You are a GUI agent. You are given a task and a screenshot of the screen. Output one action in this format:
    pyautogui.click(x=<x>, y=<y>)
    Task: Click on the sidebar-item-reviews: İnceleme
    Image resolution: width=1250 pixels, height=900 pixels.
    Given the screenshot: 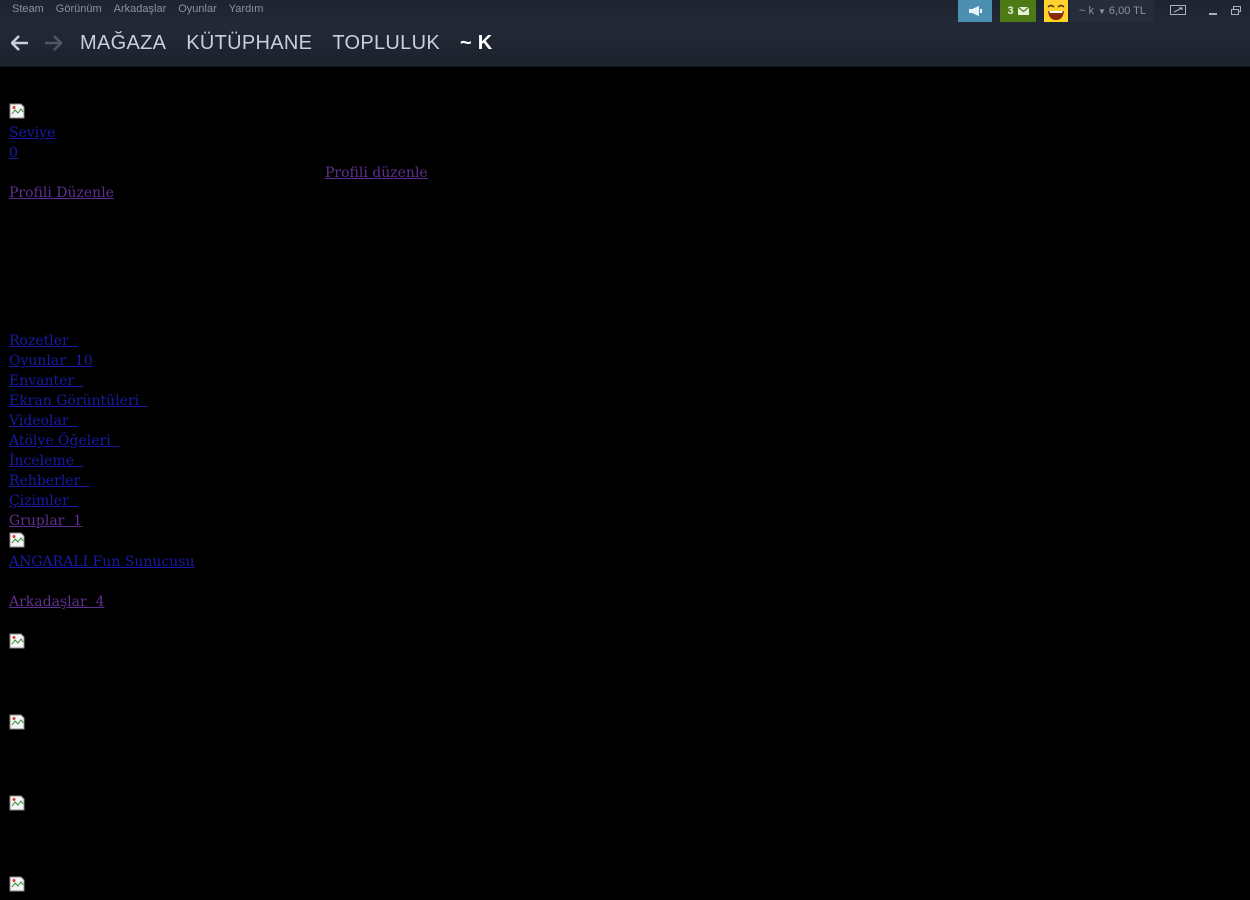 What is the action you would take?
    pyautogui.click(x=46, y=461)
    